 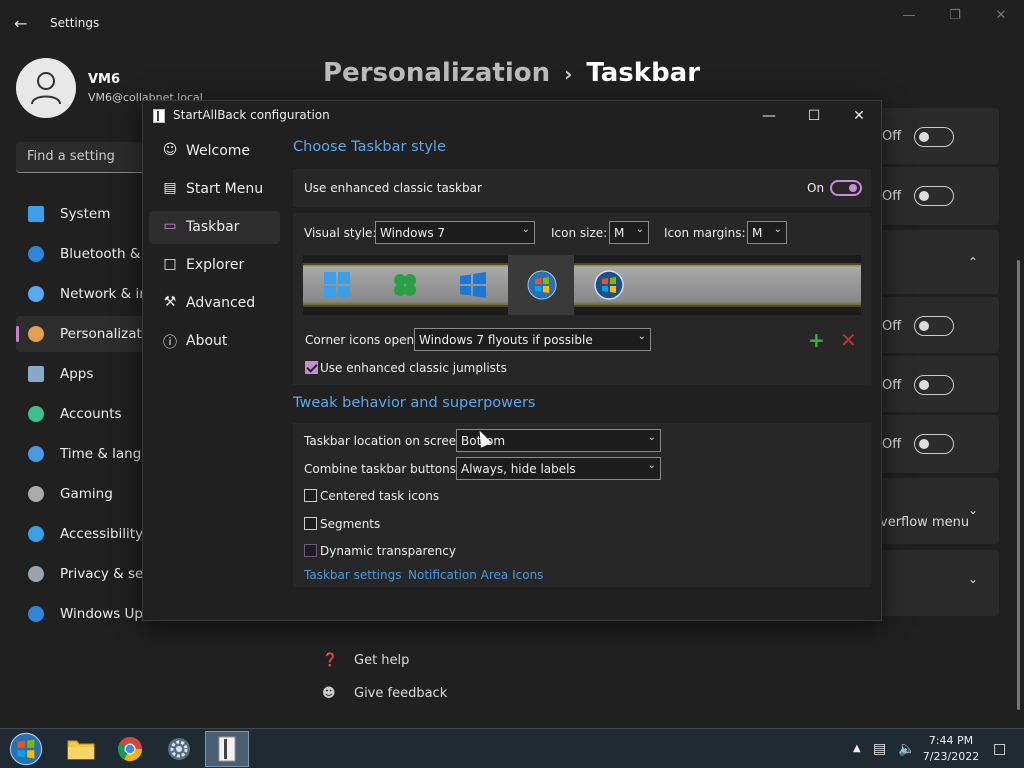 What do you see at coordinates (757, 233) in the screenshot?
I see `icon-margins-value: M` at bounding box center [757, 233].